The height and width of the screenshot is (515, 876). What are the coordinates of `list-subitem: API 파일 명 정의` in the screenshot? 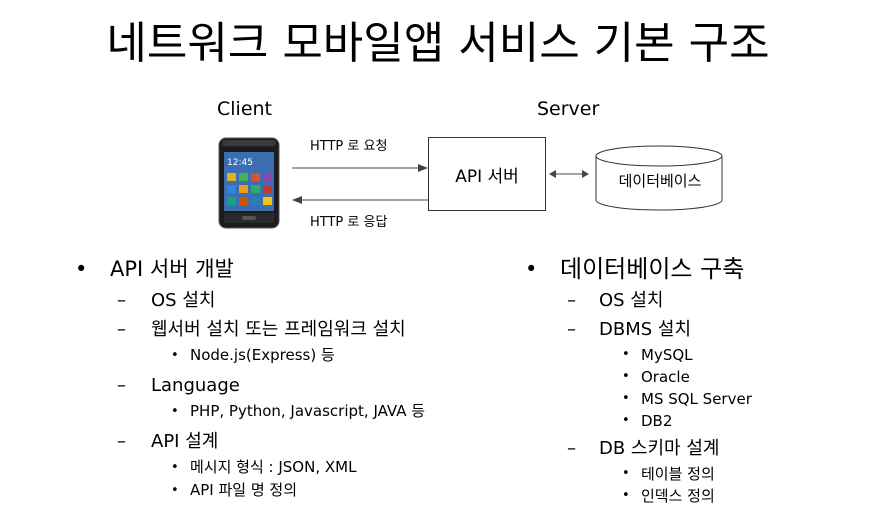 It's located at (250, 490).